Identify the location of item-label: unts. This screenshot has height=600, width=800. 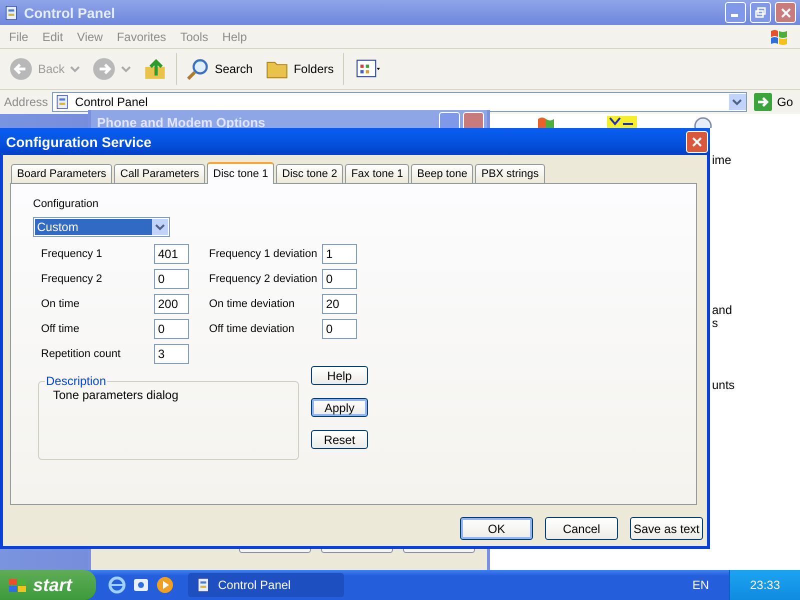
(723, 385).